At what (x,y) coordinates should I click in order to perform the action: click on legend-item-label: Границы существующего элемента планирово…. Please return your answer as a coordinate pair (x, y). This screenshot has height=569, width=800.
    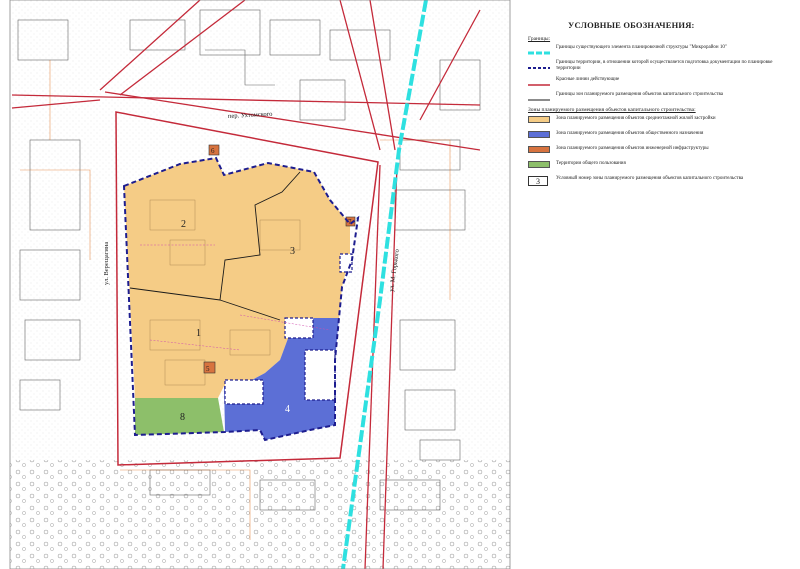
    Looking at the image, I should click on (641, 47).